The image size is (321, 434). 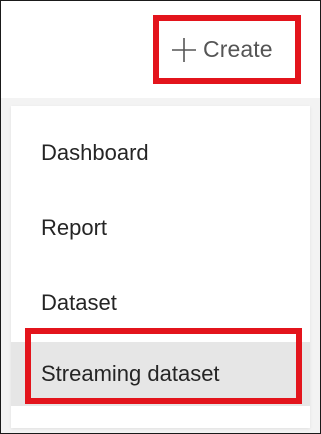 What do you see at coordinates (160, 374) in the screenshot?
I see `menu-item-streaming-dataset: Streaming dataset` at bounding box center [160, 374].